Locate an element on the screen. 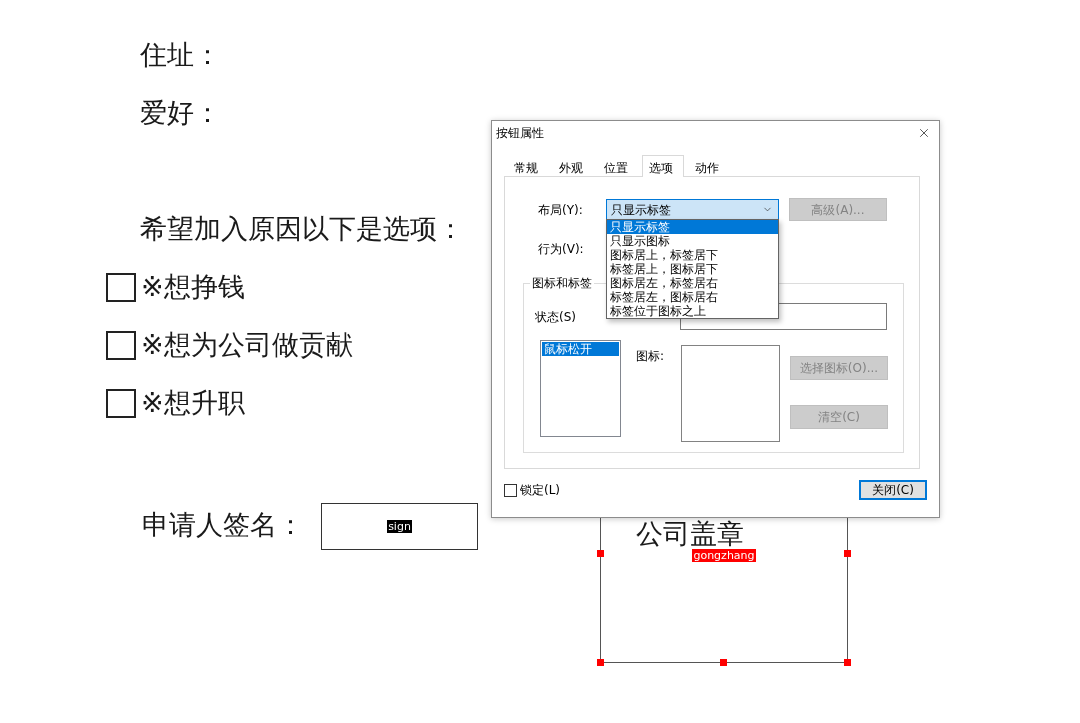 This screenshot has width=1080, height=723. tab: 选项 is located at coordinates (663, 166).